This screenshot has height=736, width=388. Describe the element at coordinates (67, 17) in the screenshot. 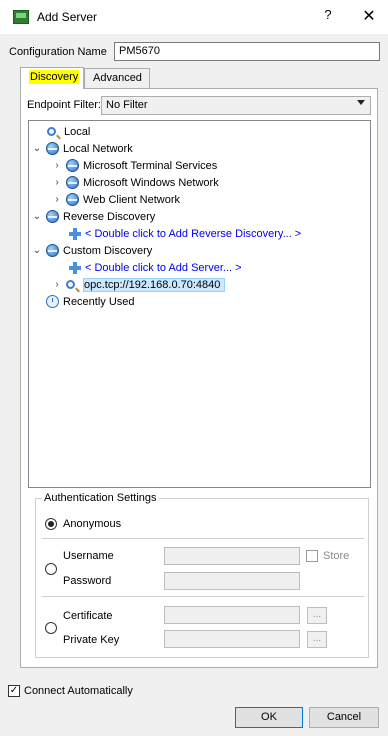

I see `window-title: Add Server` at that location.